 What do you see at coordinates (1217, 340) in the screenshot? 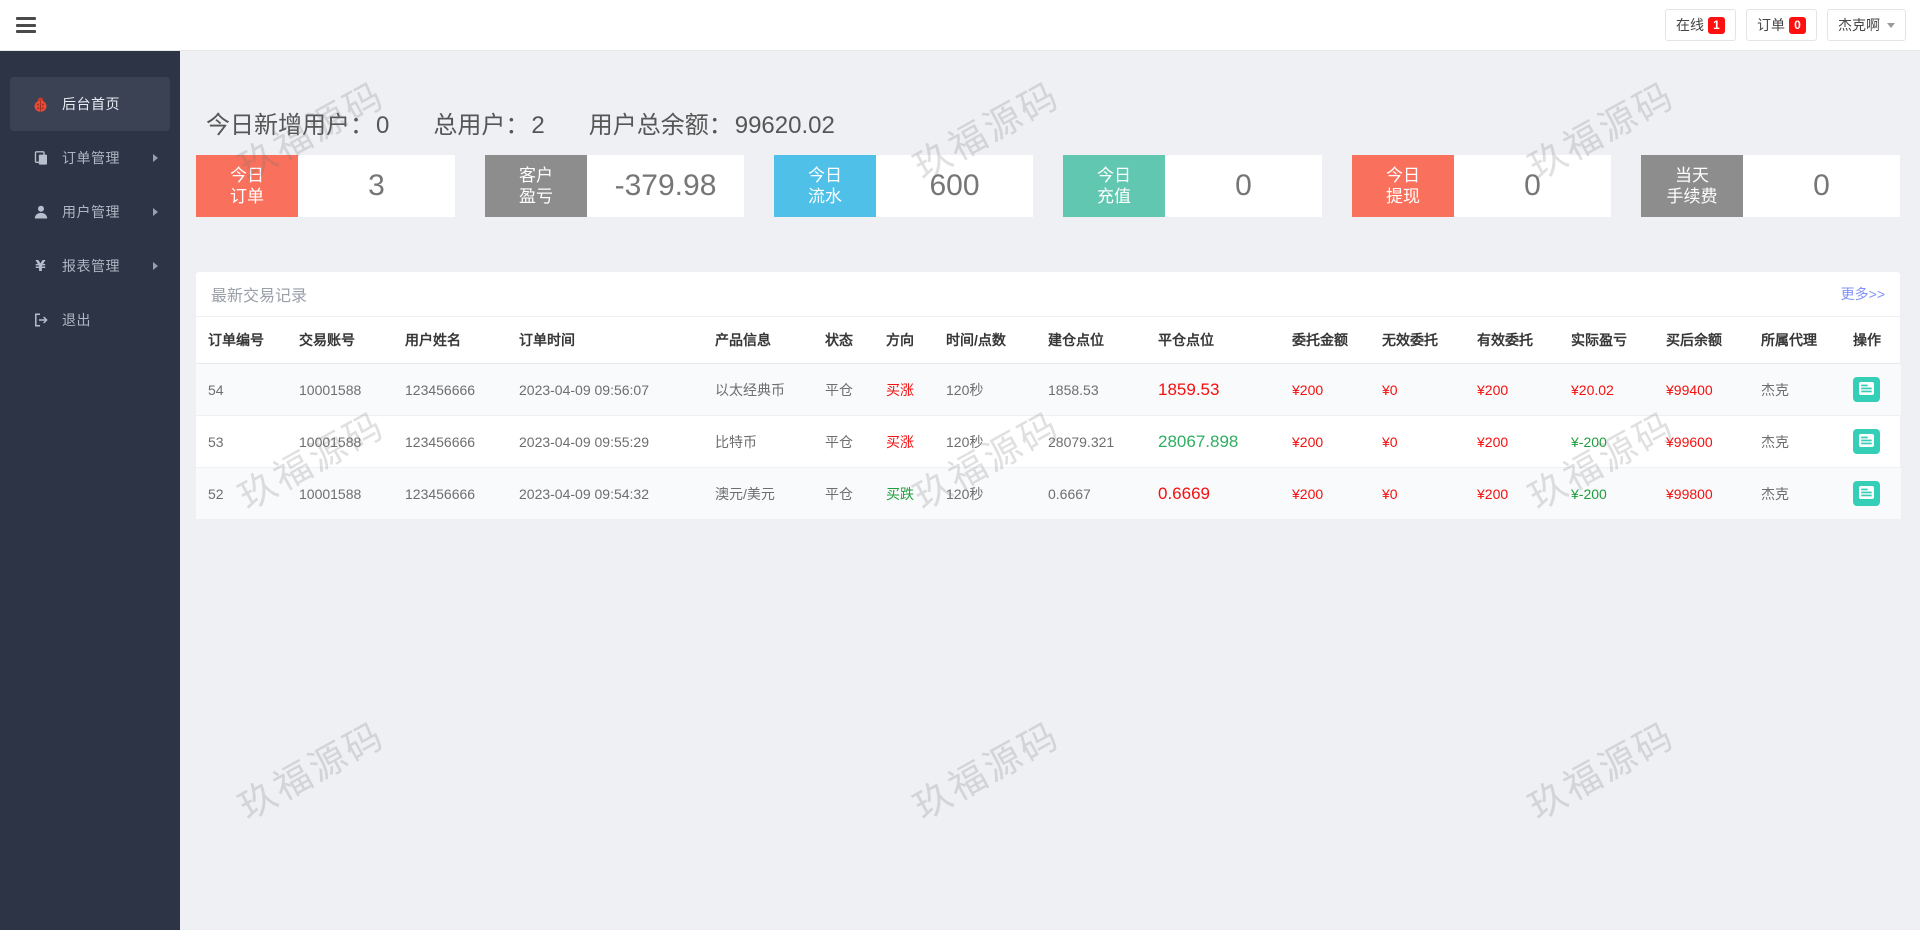
I see `column-header: 平仓点位` at bounding box center [1217, 340].